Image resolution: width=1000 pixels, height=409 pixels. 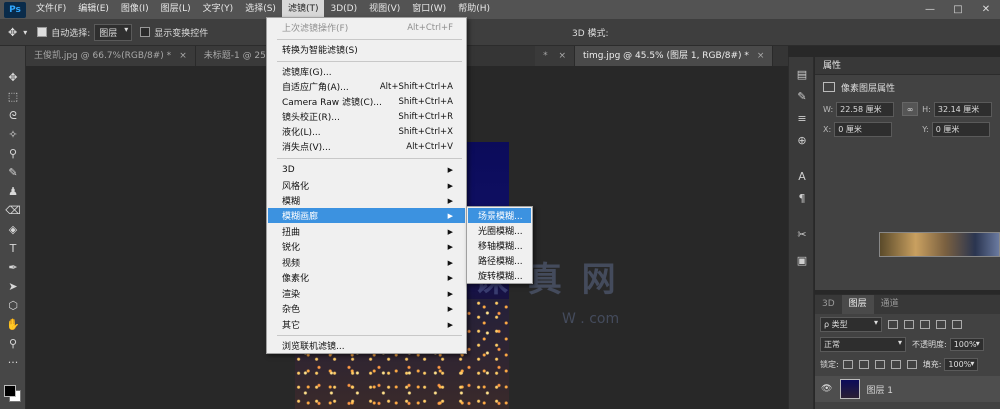 I want to click on menu-item-noise: 杂色 ▶, so click(x=366, y=308).